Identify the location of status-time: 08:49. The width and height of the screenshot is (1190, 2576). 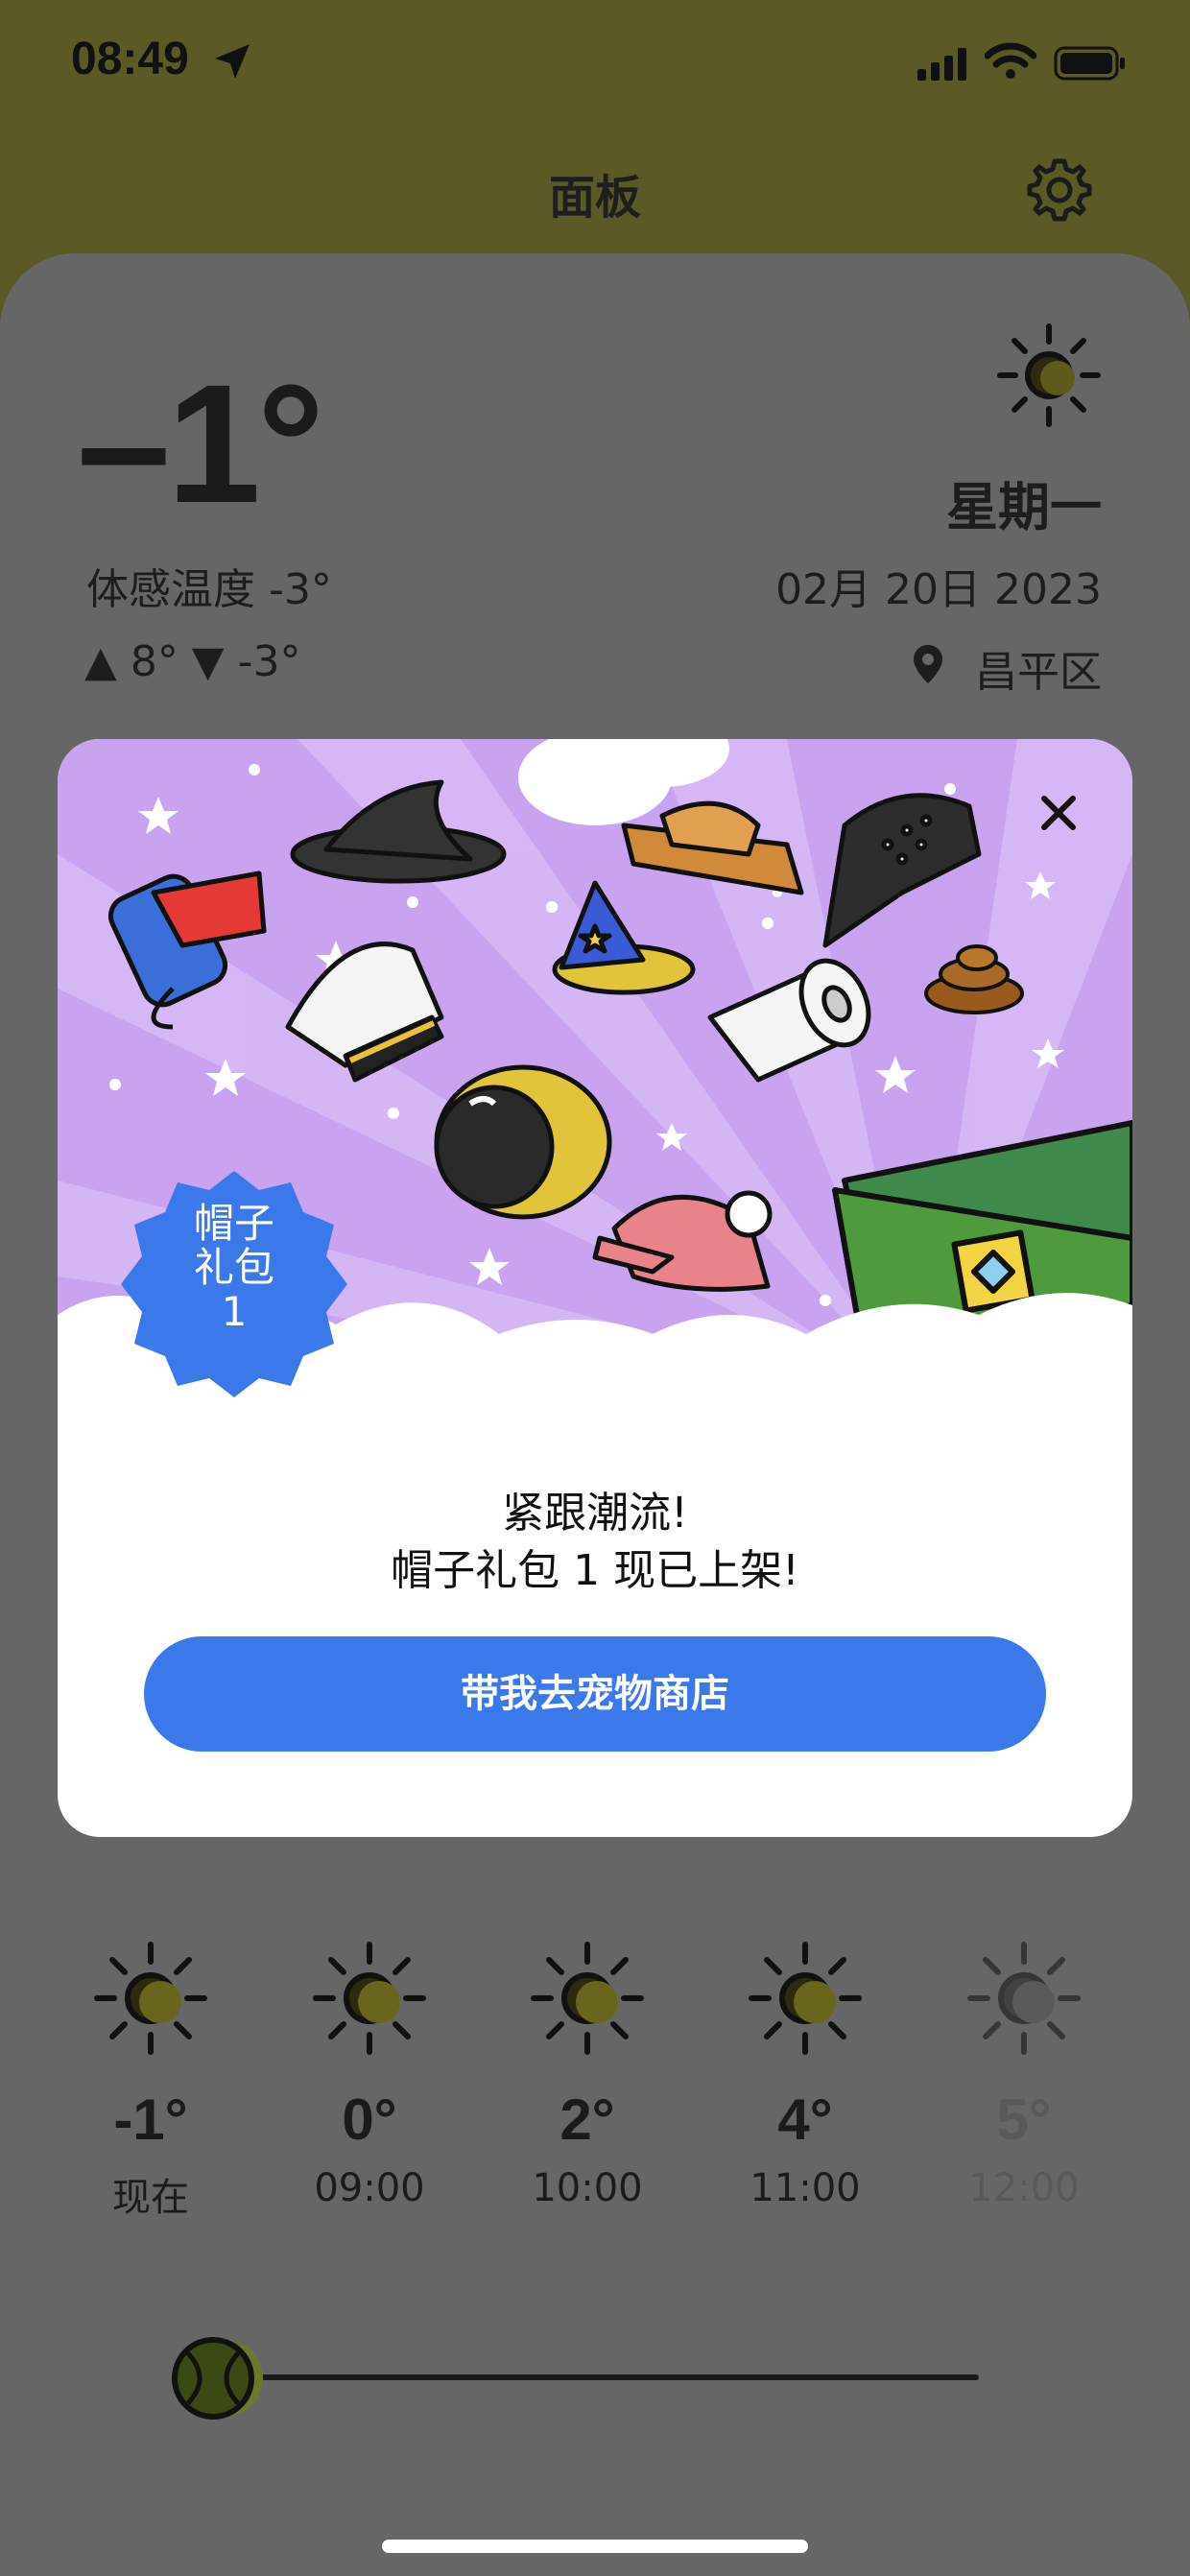
(130, 59).